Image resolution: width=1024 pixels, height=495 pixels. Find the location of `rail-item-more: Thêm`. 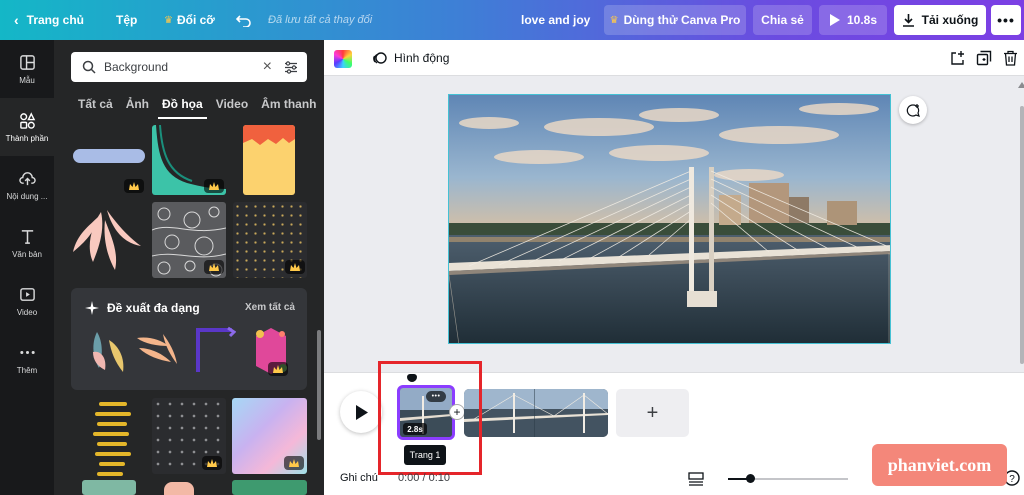

rail-item-more: Thêm is located at coordinates (27, 359).